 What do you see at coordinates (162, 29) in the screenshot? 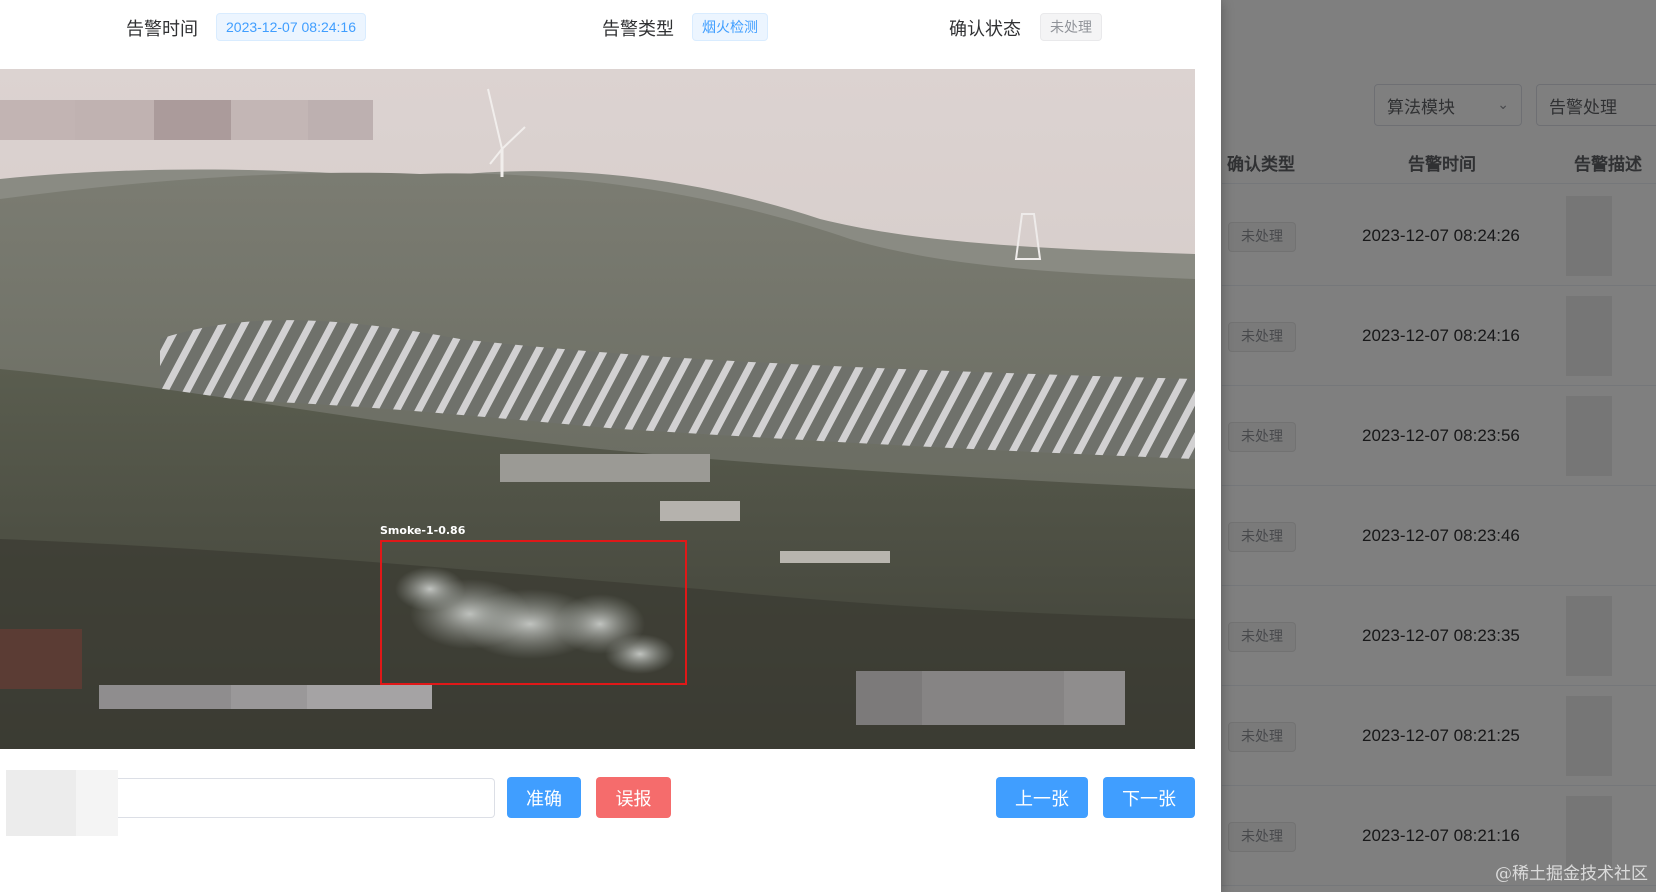
I see `alarm-time-label: 告警时间` at bounding box center [162, 29].